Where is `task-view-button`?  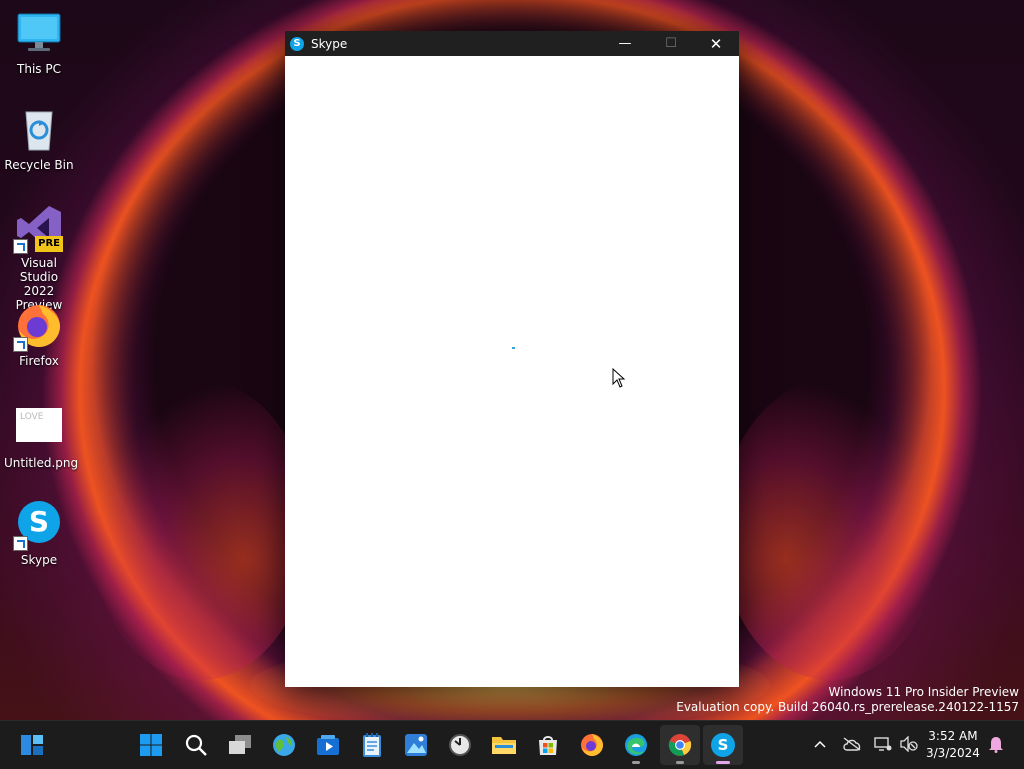 task-view-button is located at coordinates (240, 745).